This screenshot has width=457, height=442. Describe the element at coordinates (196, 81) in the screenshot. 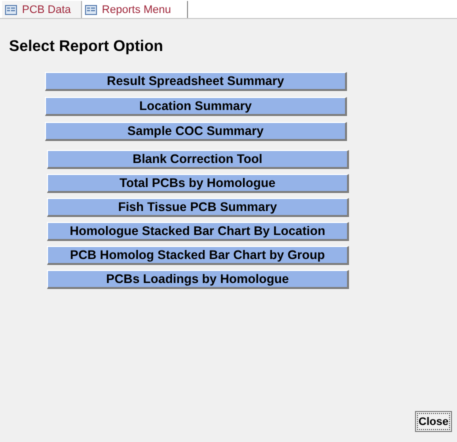

I see `report-button: Result Spreadsheet Summary` at that location.